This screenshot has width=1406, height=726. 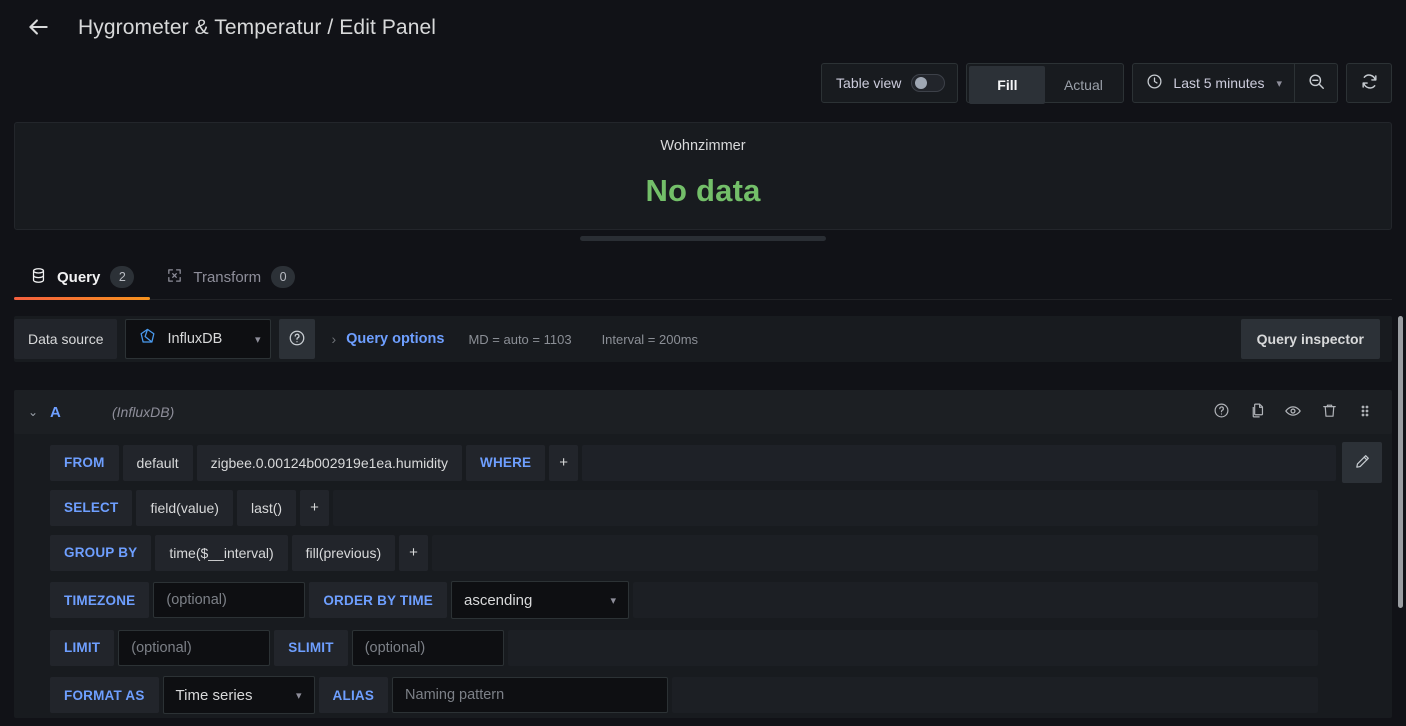 I want to click on refresh-icon, so click(x=1369, y=83).